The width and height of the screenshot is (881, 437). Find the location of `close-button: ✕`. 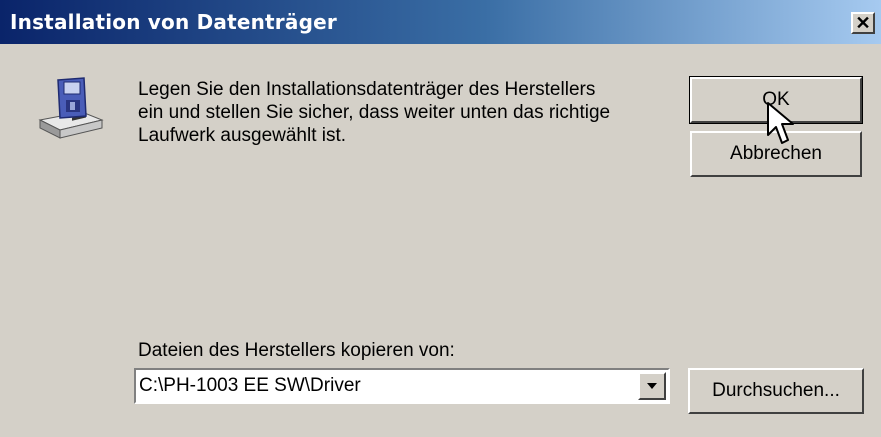

close-button: ✕ is located at coordinates (863, 23).